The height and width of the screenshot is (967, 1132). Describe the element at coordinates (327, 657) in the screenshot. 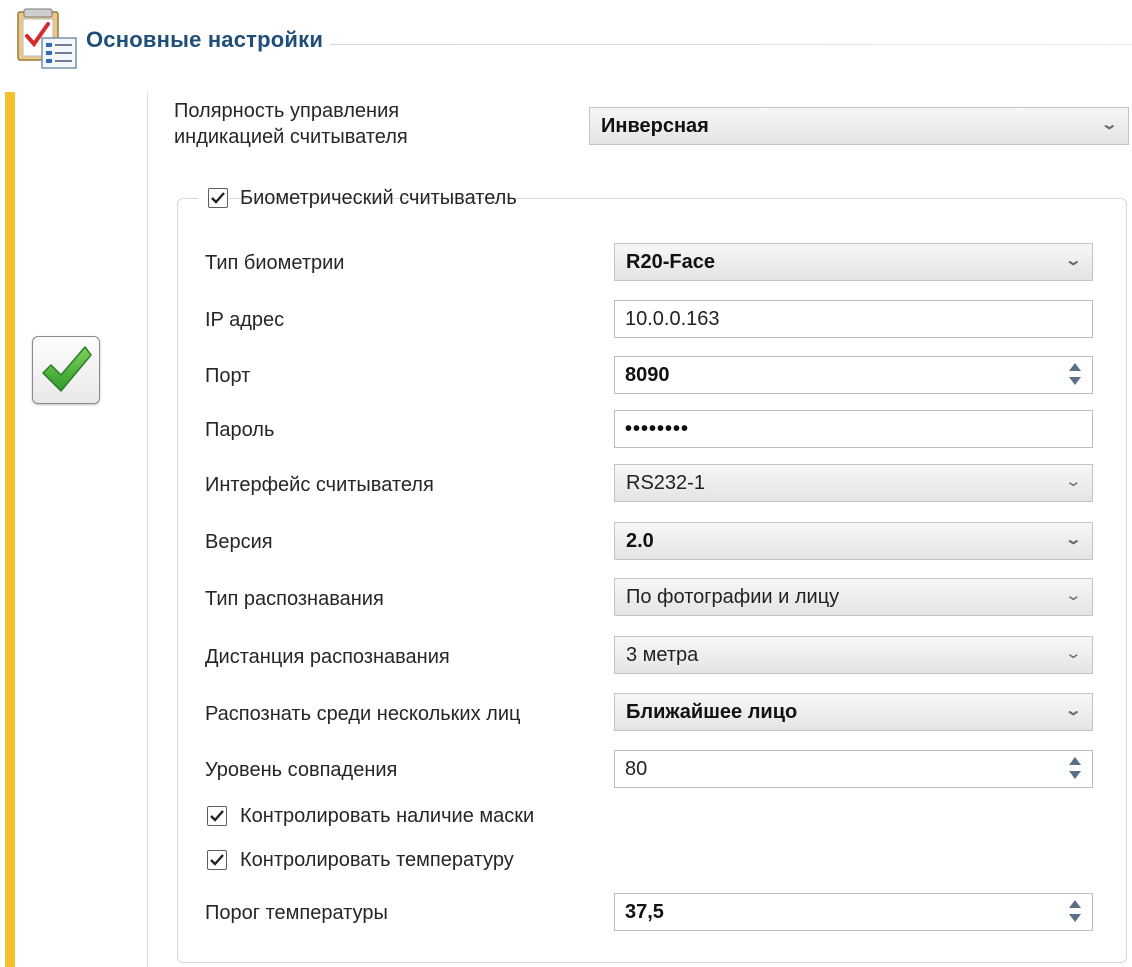

I see `recognition-distance-label: Дистанция распознавания` at that location.